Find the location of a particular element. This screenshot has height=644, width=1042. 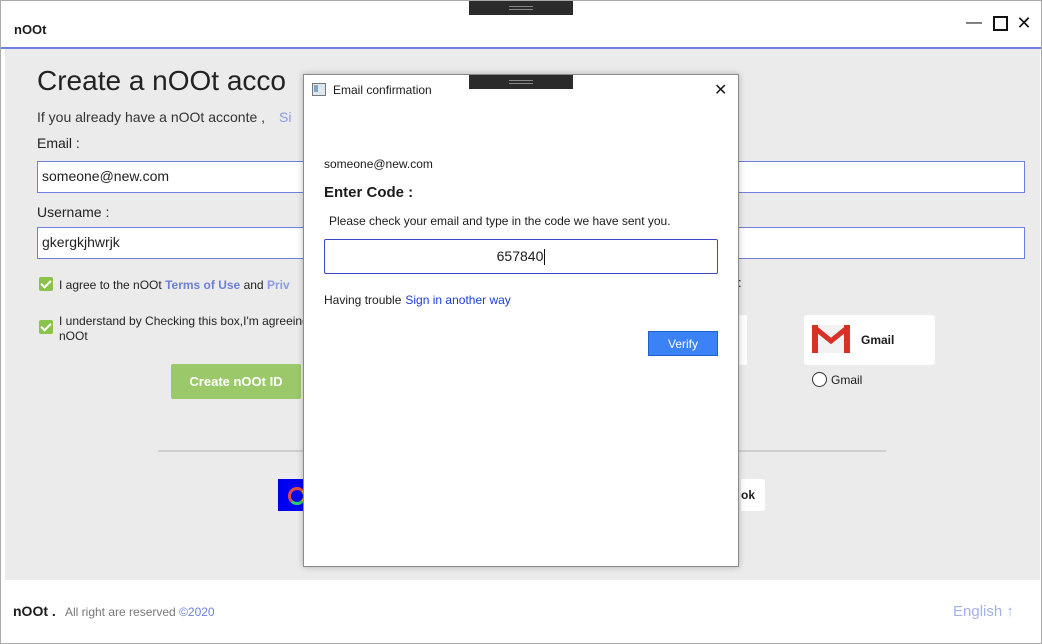

terms-checkbox is located at coordinates (46, 284).